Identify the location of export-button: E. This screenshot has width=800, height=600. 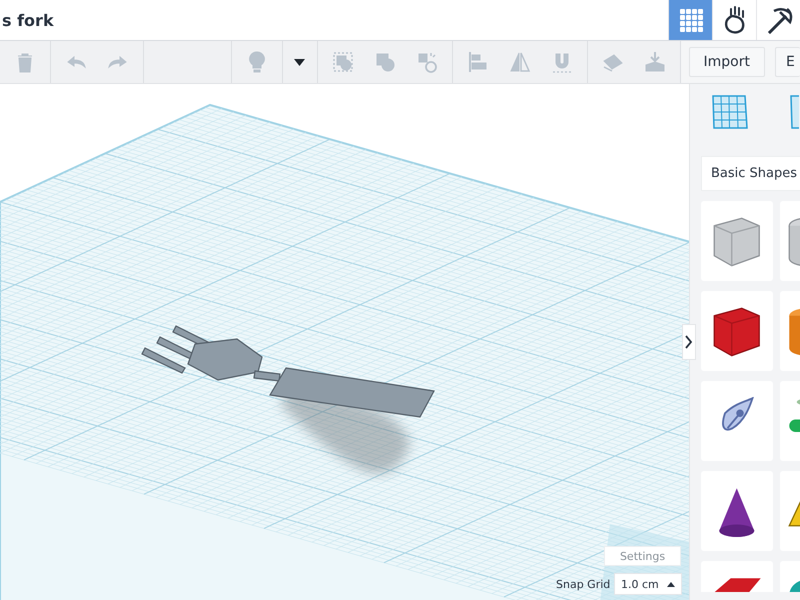
(787, 62).